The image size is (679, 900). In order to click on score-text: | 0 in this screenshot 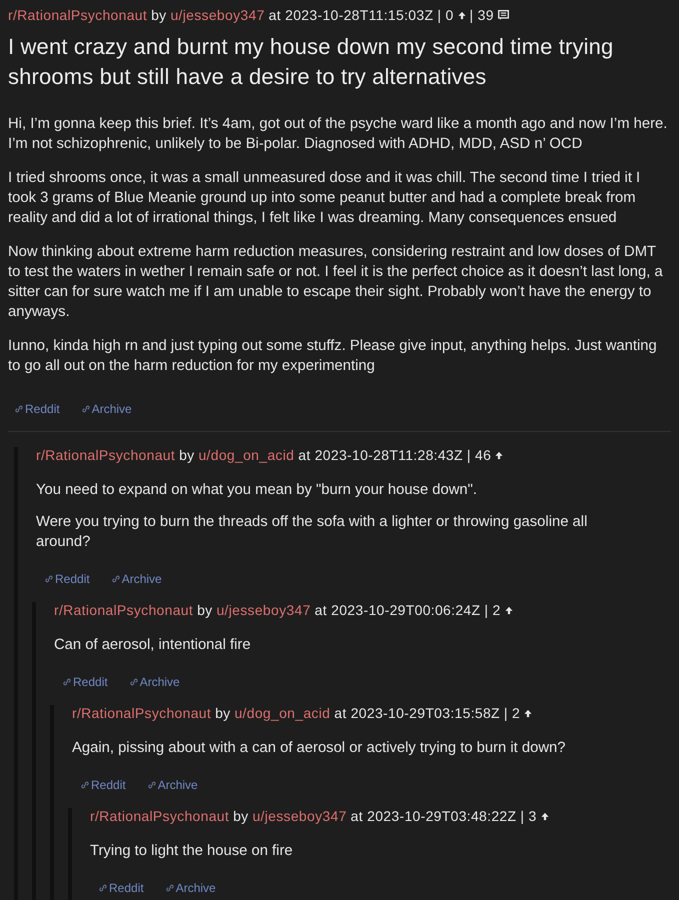, I will do `click(445, 15)`.